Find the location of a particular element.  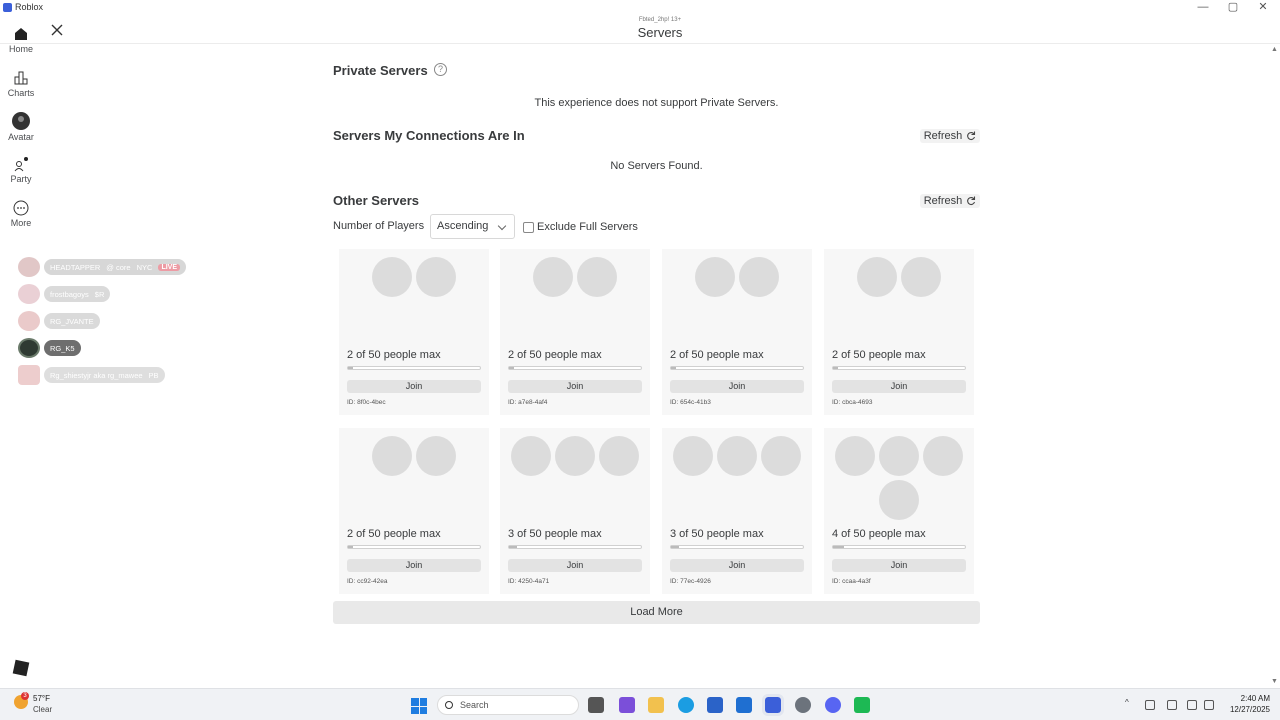

private-servers-link: Private Servers is located at coordinates (737, 103).